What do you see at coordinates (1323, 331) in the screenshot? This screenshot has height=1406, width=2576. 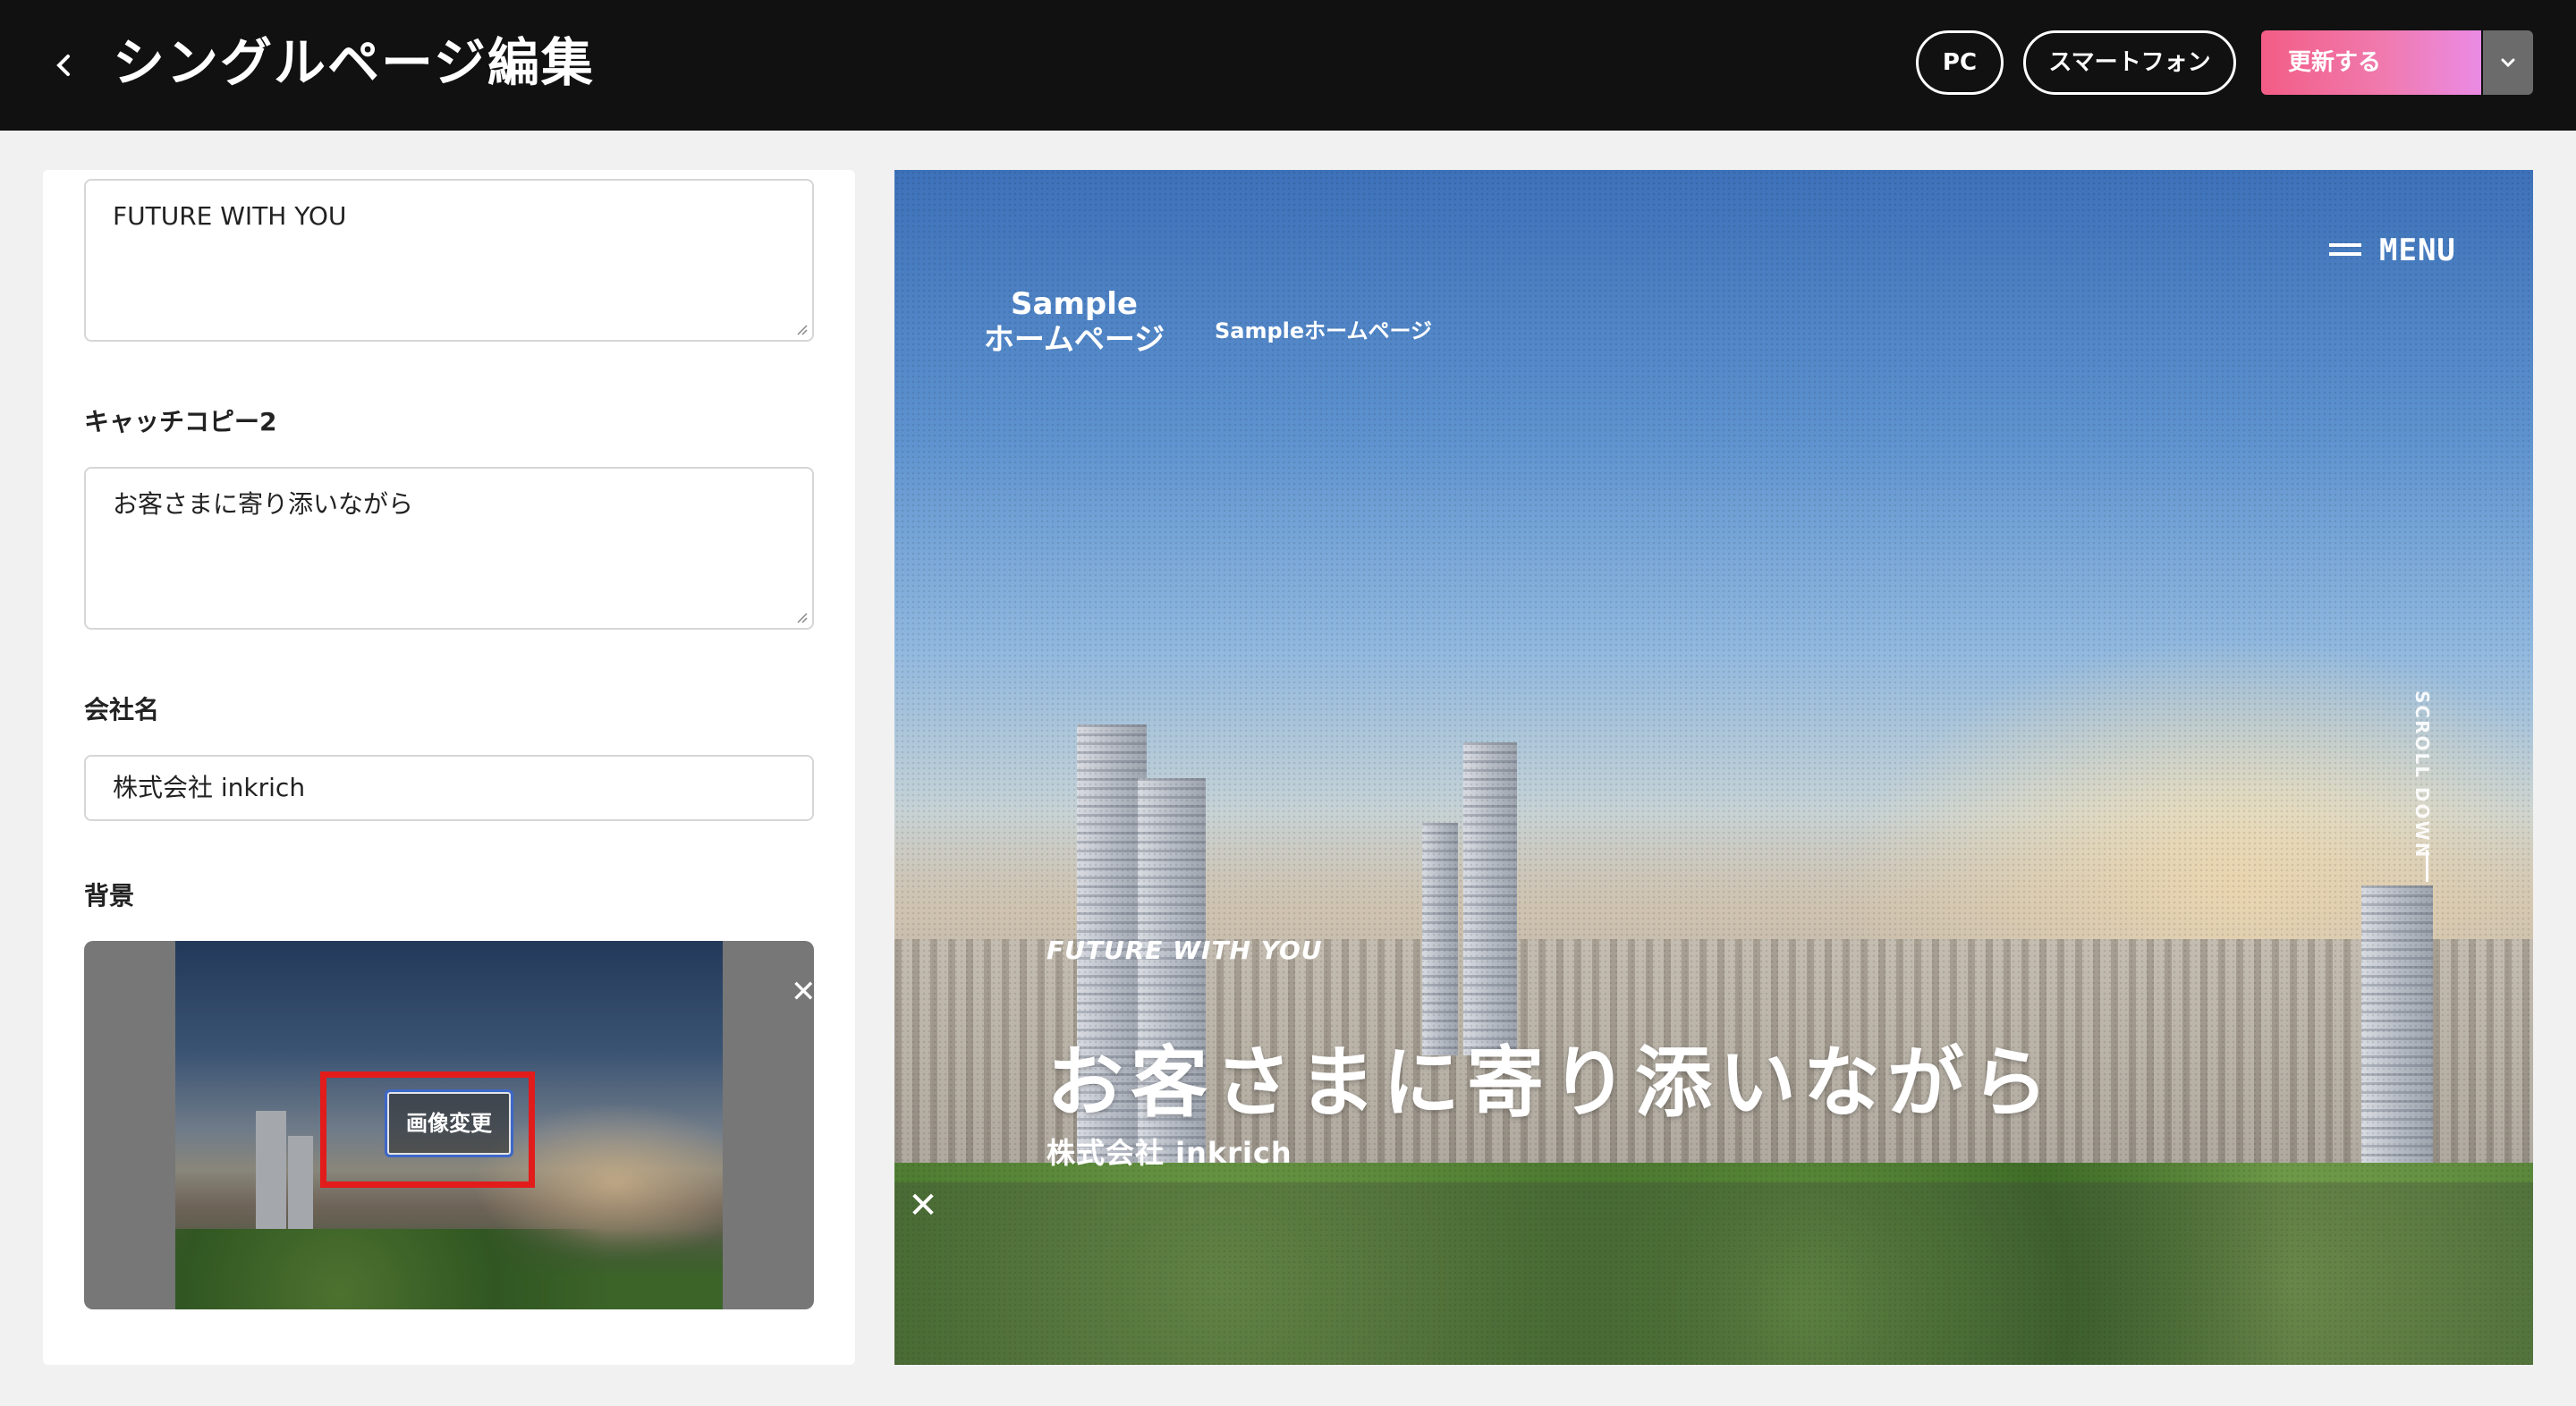 I see `site-name: Sampleホームページ` at bounding box center [1323, 331].